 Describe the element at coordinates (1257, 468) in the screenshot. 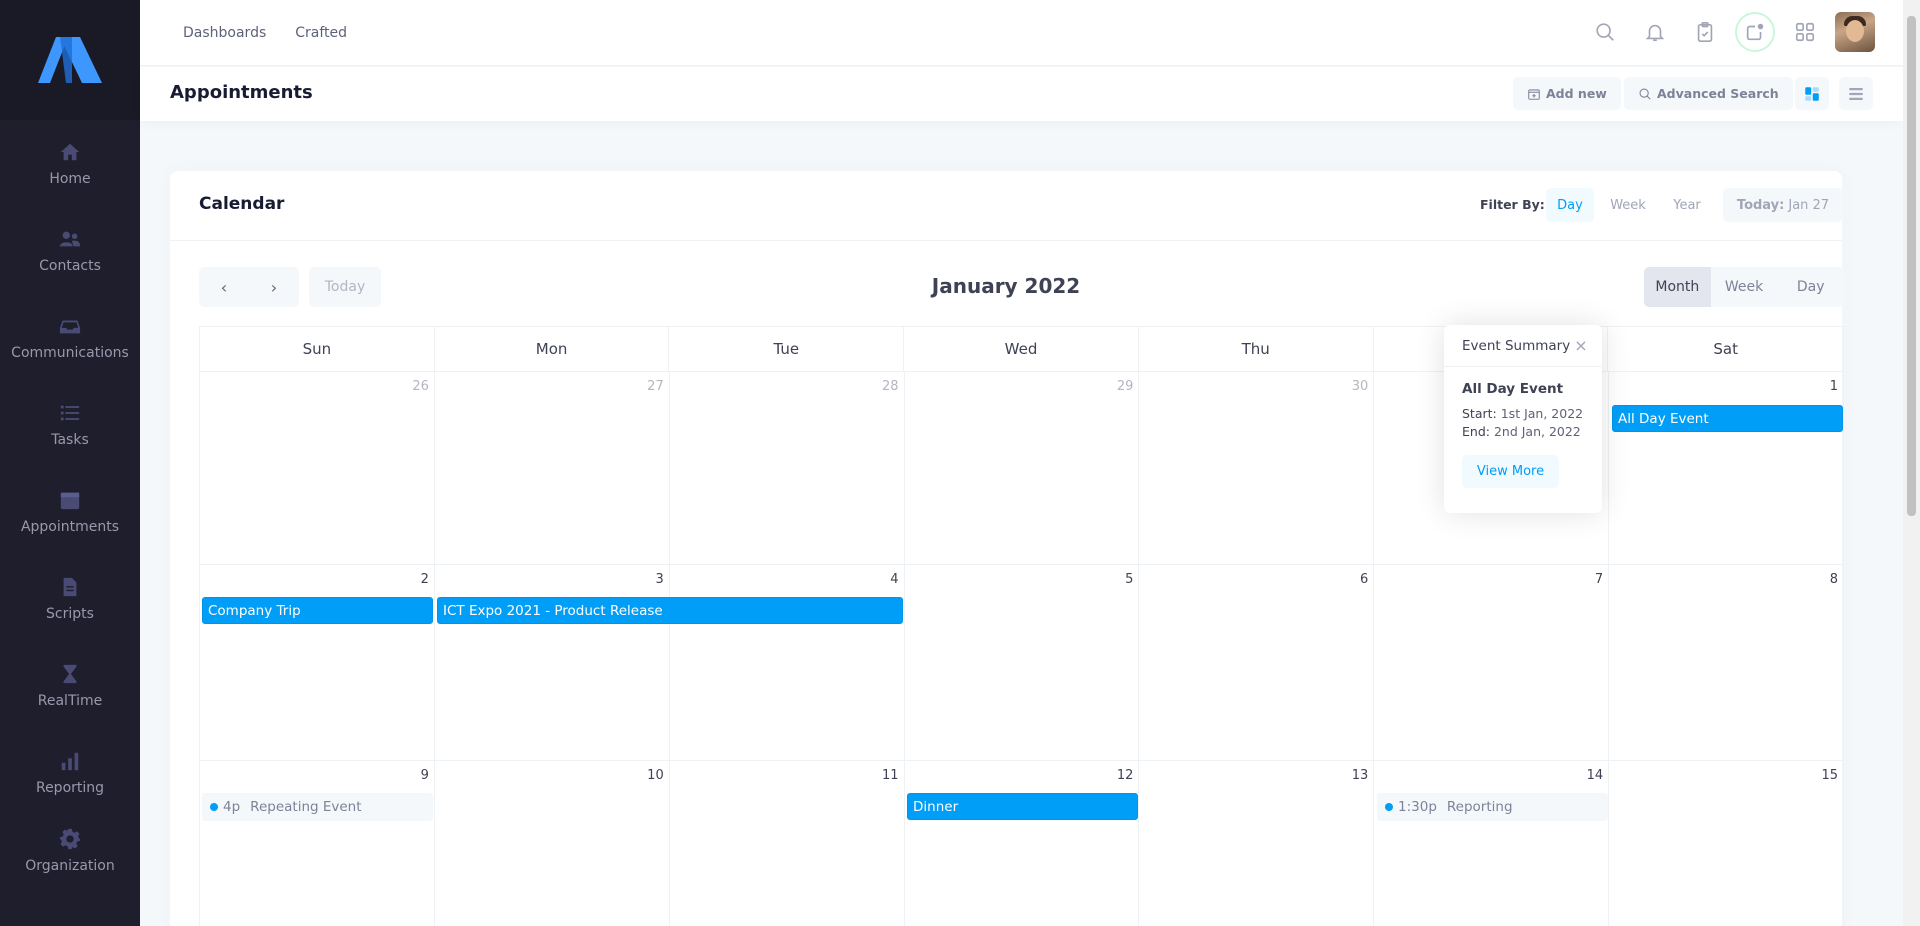

I see `calendar-day: 30` at that location.